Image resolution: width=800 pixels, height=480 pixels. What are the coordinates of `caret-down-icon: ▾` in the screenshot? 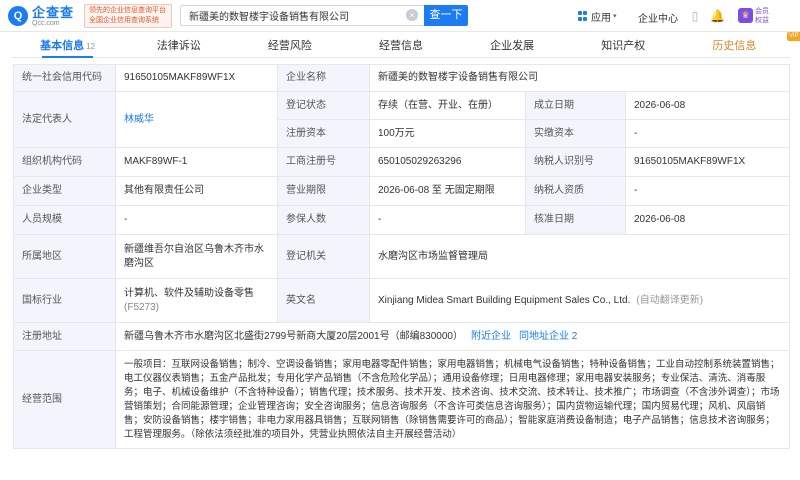 It's located at (615, 16).